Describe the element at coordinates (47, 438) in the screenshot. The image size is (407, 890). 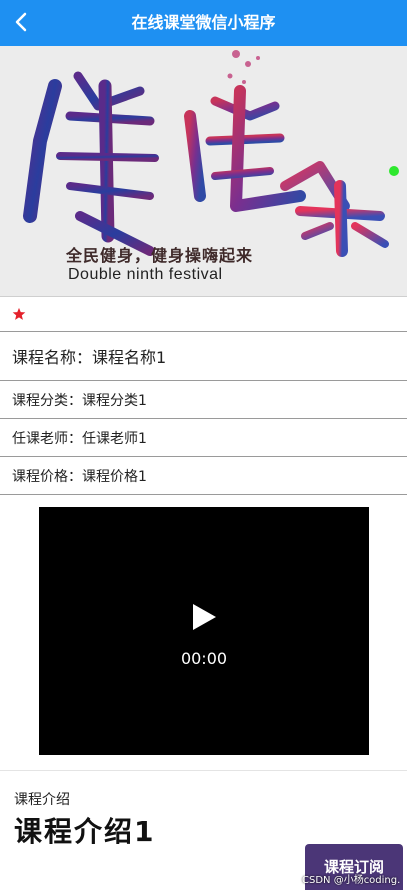
I see `course-teacher-label: 任课老师：` at that location.